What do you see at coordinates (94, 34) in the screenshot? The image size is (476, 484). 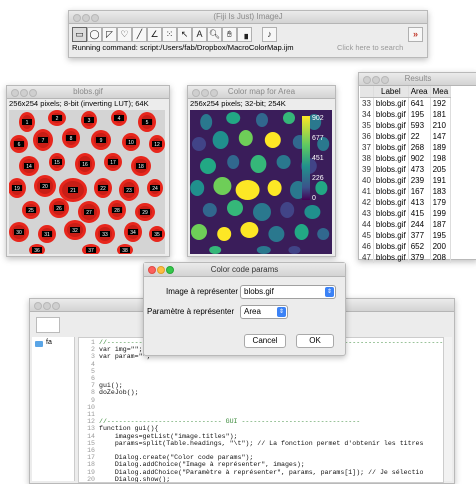 I see `tool-oval: ◯` at bounding box center [94, 34].